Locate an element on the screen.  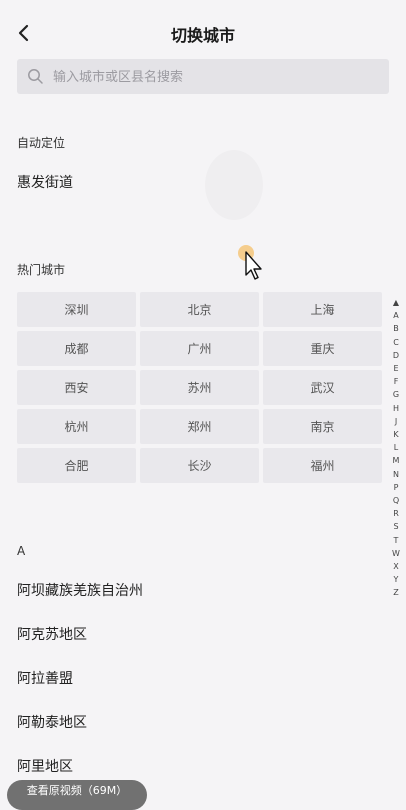
page-title: 切换城市 is located at coordinates (202, 35).